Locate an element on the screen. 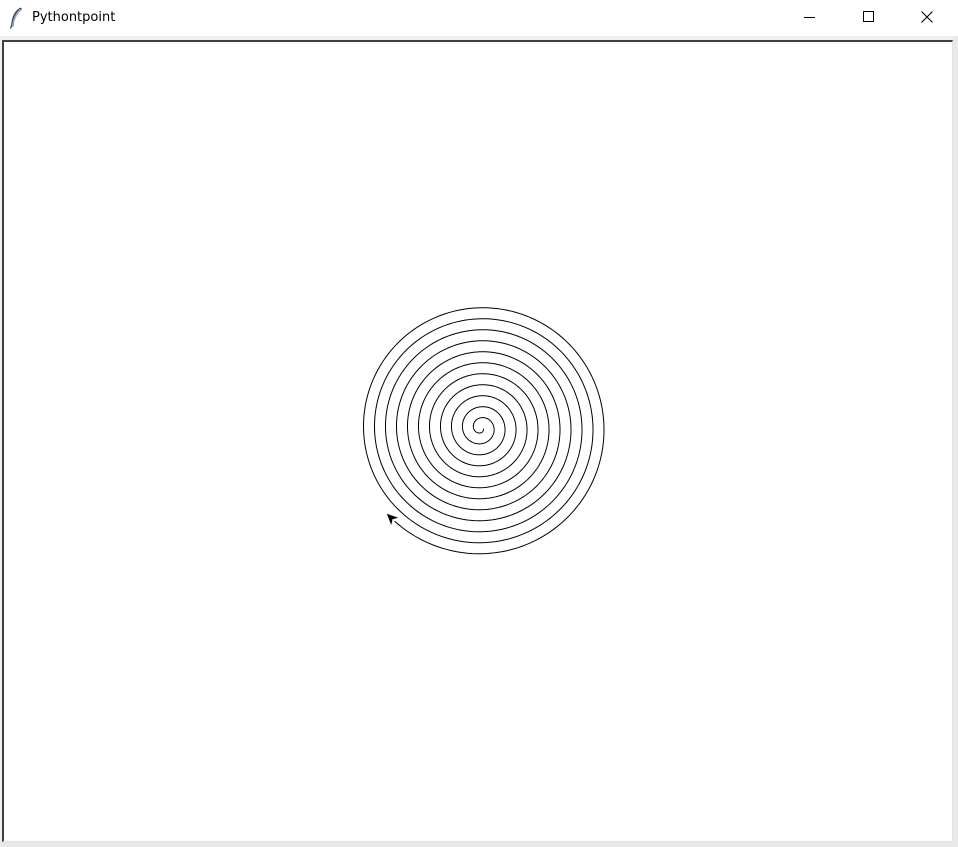 This screenshot has height=847, width=958. minimize-button is located at coordinates (809, 18).